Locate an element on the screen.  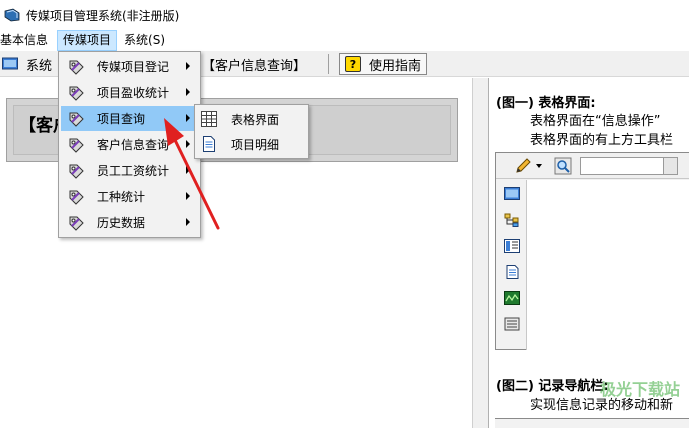
submenu-item-project-detail: 项目明细 is located at coordinates (251, 144).